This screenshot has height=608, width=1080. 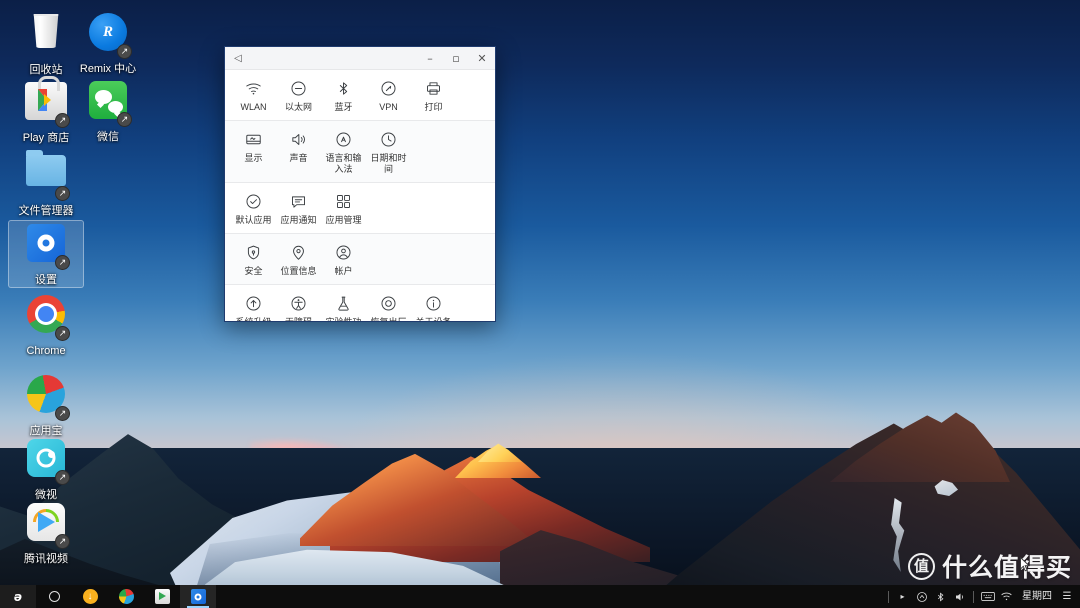 I want to click on desktop-icon-chrome: ↗ Chrome, so click(x=46, y=325).